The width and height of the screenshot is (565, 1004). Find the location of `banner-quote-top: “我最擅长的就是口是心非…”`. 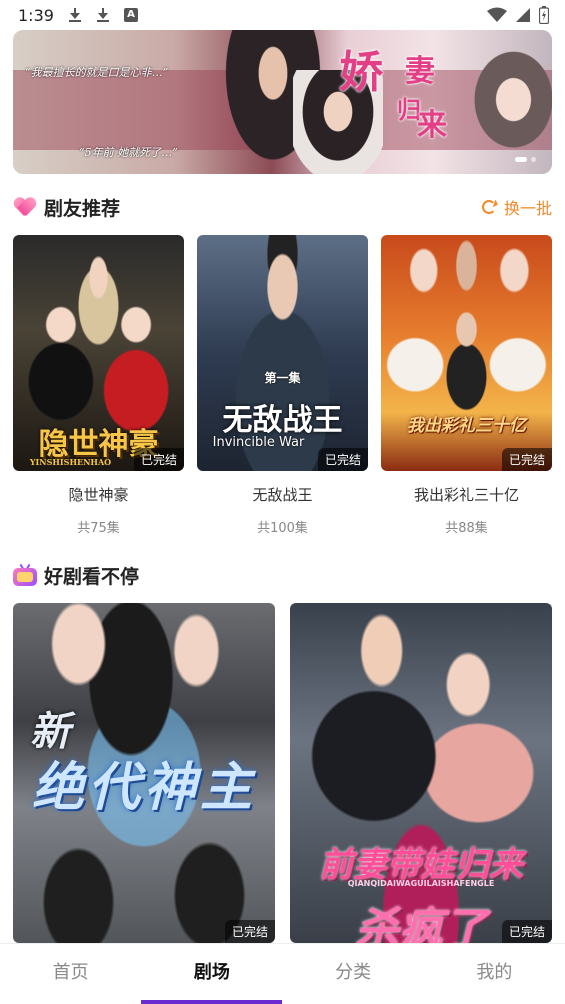

banner-quote-top: “我最擅长的就是口是心非…” is located at coordinates (97, 72).